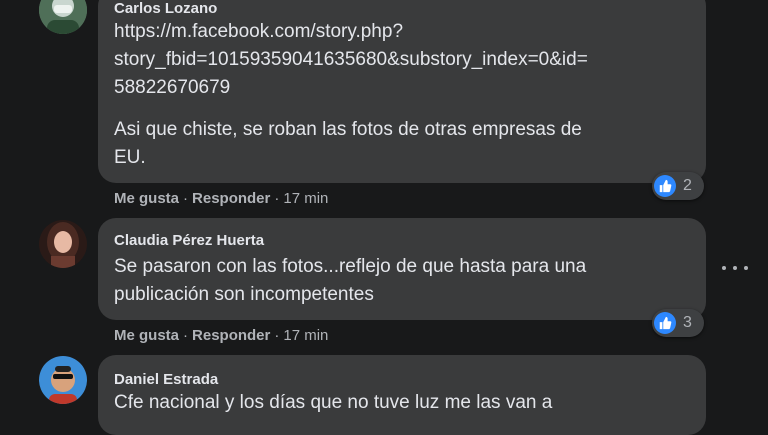 The image size is (768, 435). What do you see at coordinates (165, 8) in the screenshot?
I see `comment-author: Carlos Lozano` at bounding box center [165, 8].